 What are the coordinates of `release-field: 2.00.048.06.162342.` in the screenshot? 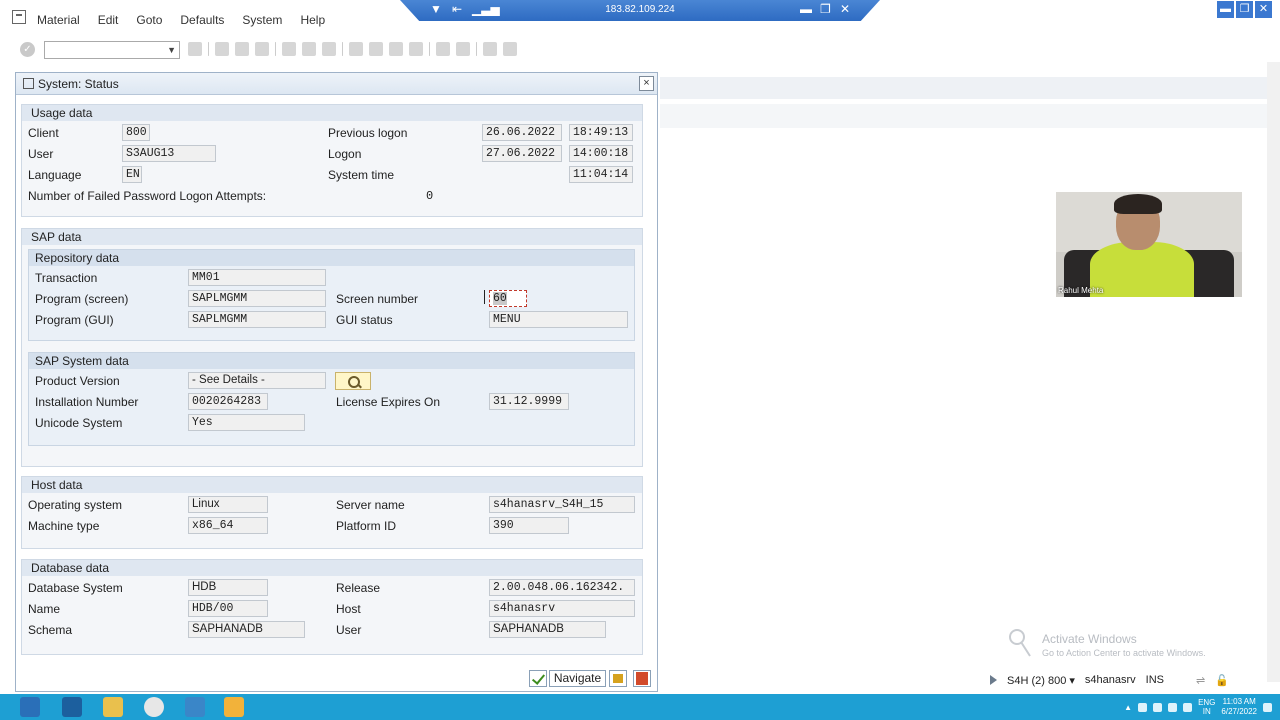 It's located at (562, 587).